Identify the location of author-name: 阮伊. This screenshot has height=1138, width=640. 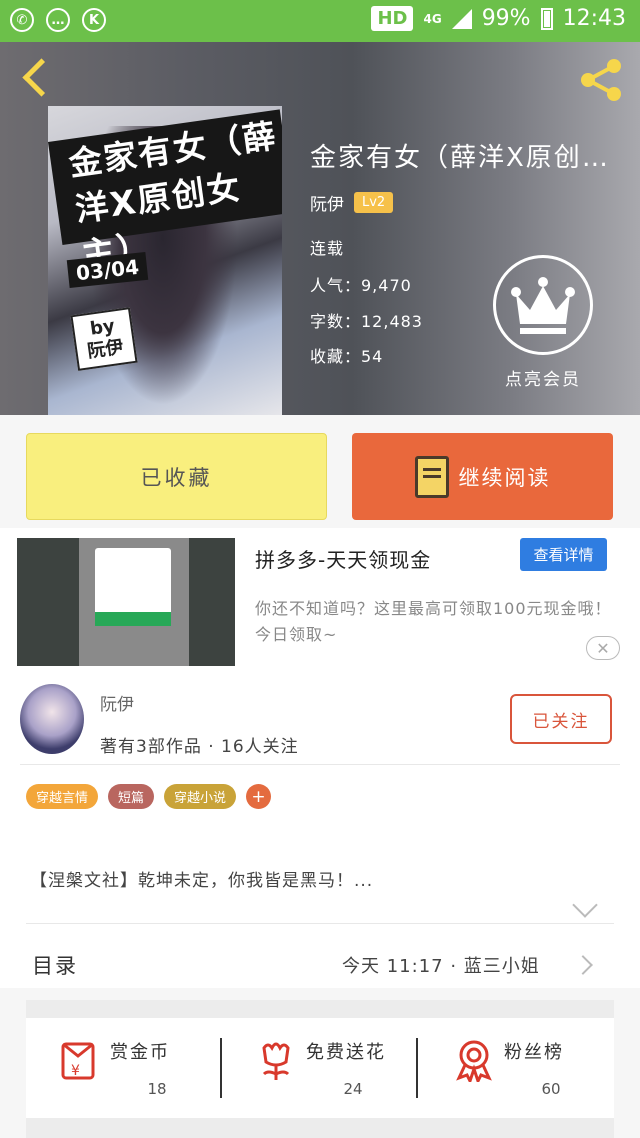
(117, 702).